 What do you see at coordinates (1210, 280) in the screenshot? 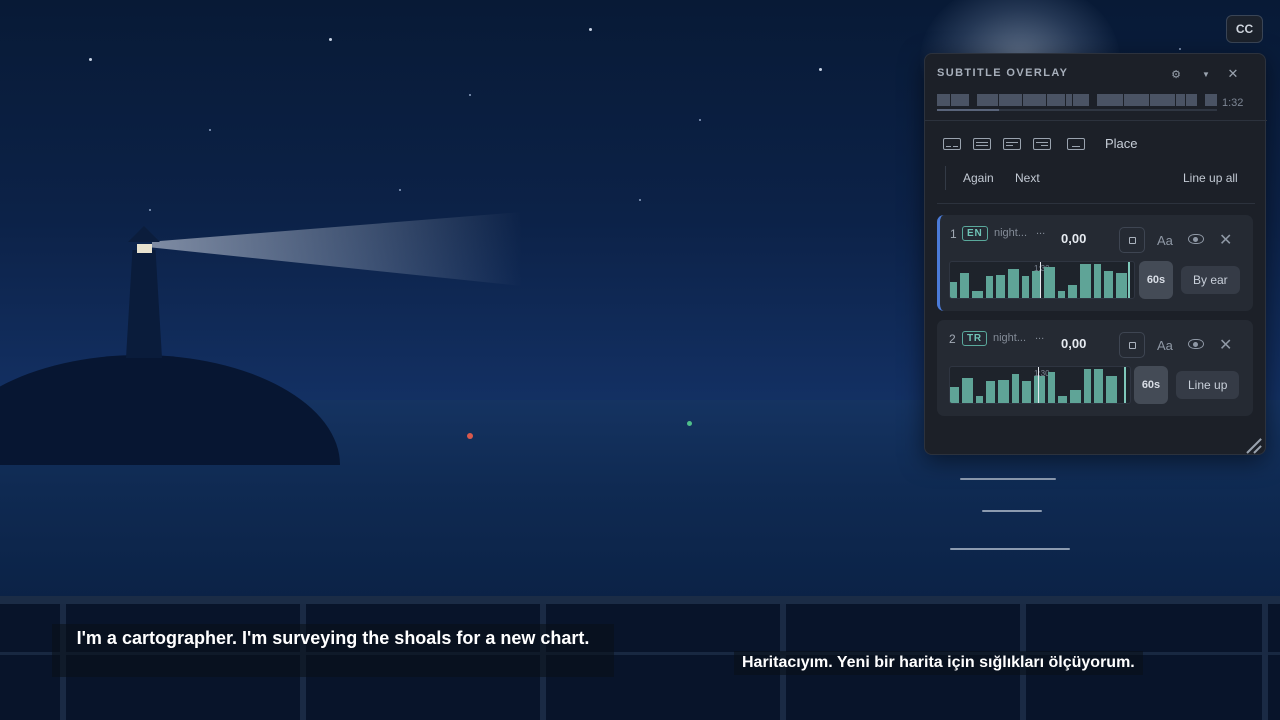
I see `by-ear-button: By ear` at bounding box center [1210, 280].